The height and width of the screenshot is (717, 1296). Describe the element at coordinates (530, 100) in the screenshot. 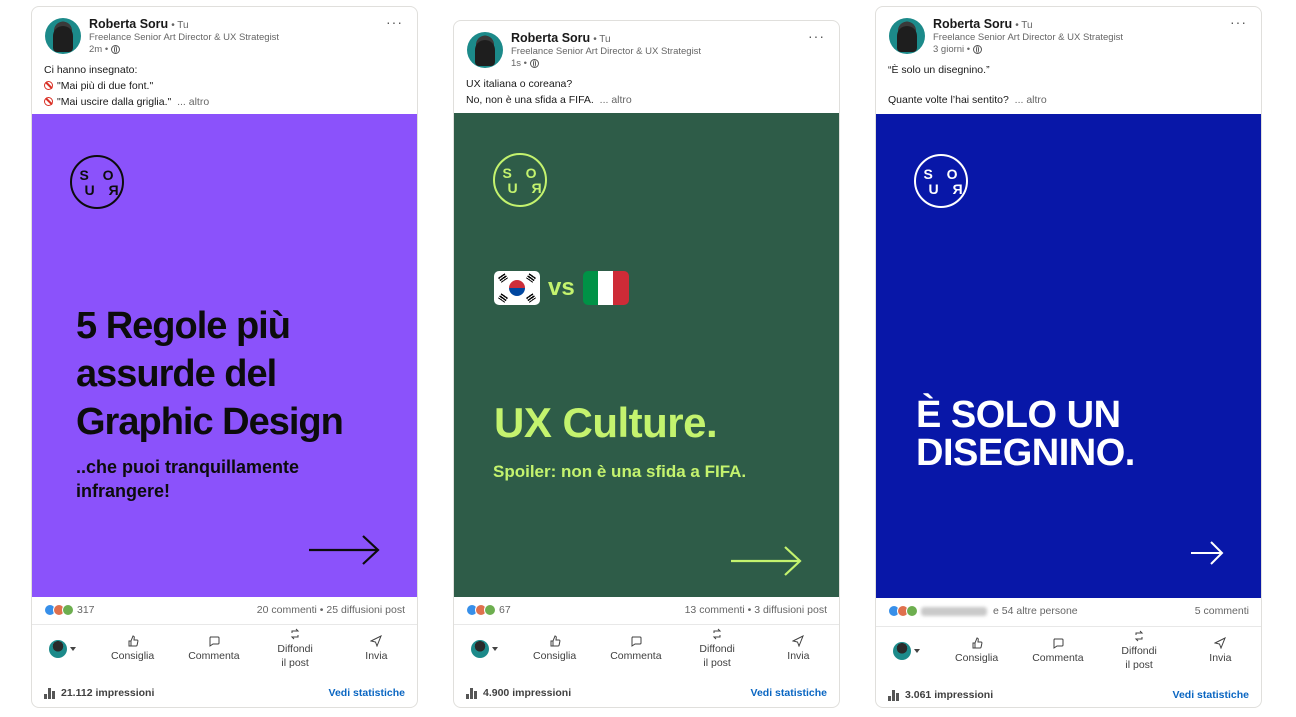

I see `post-text-line-content: No, non è una sfida a FIFA.` at that location.